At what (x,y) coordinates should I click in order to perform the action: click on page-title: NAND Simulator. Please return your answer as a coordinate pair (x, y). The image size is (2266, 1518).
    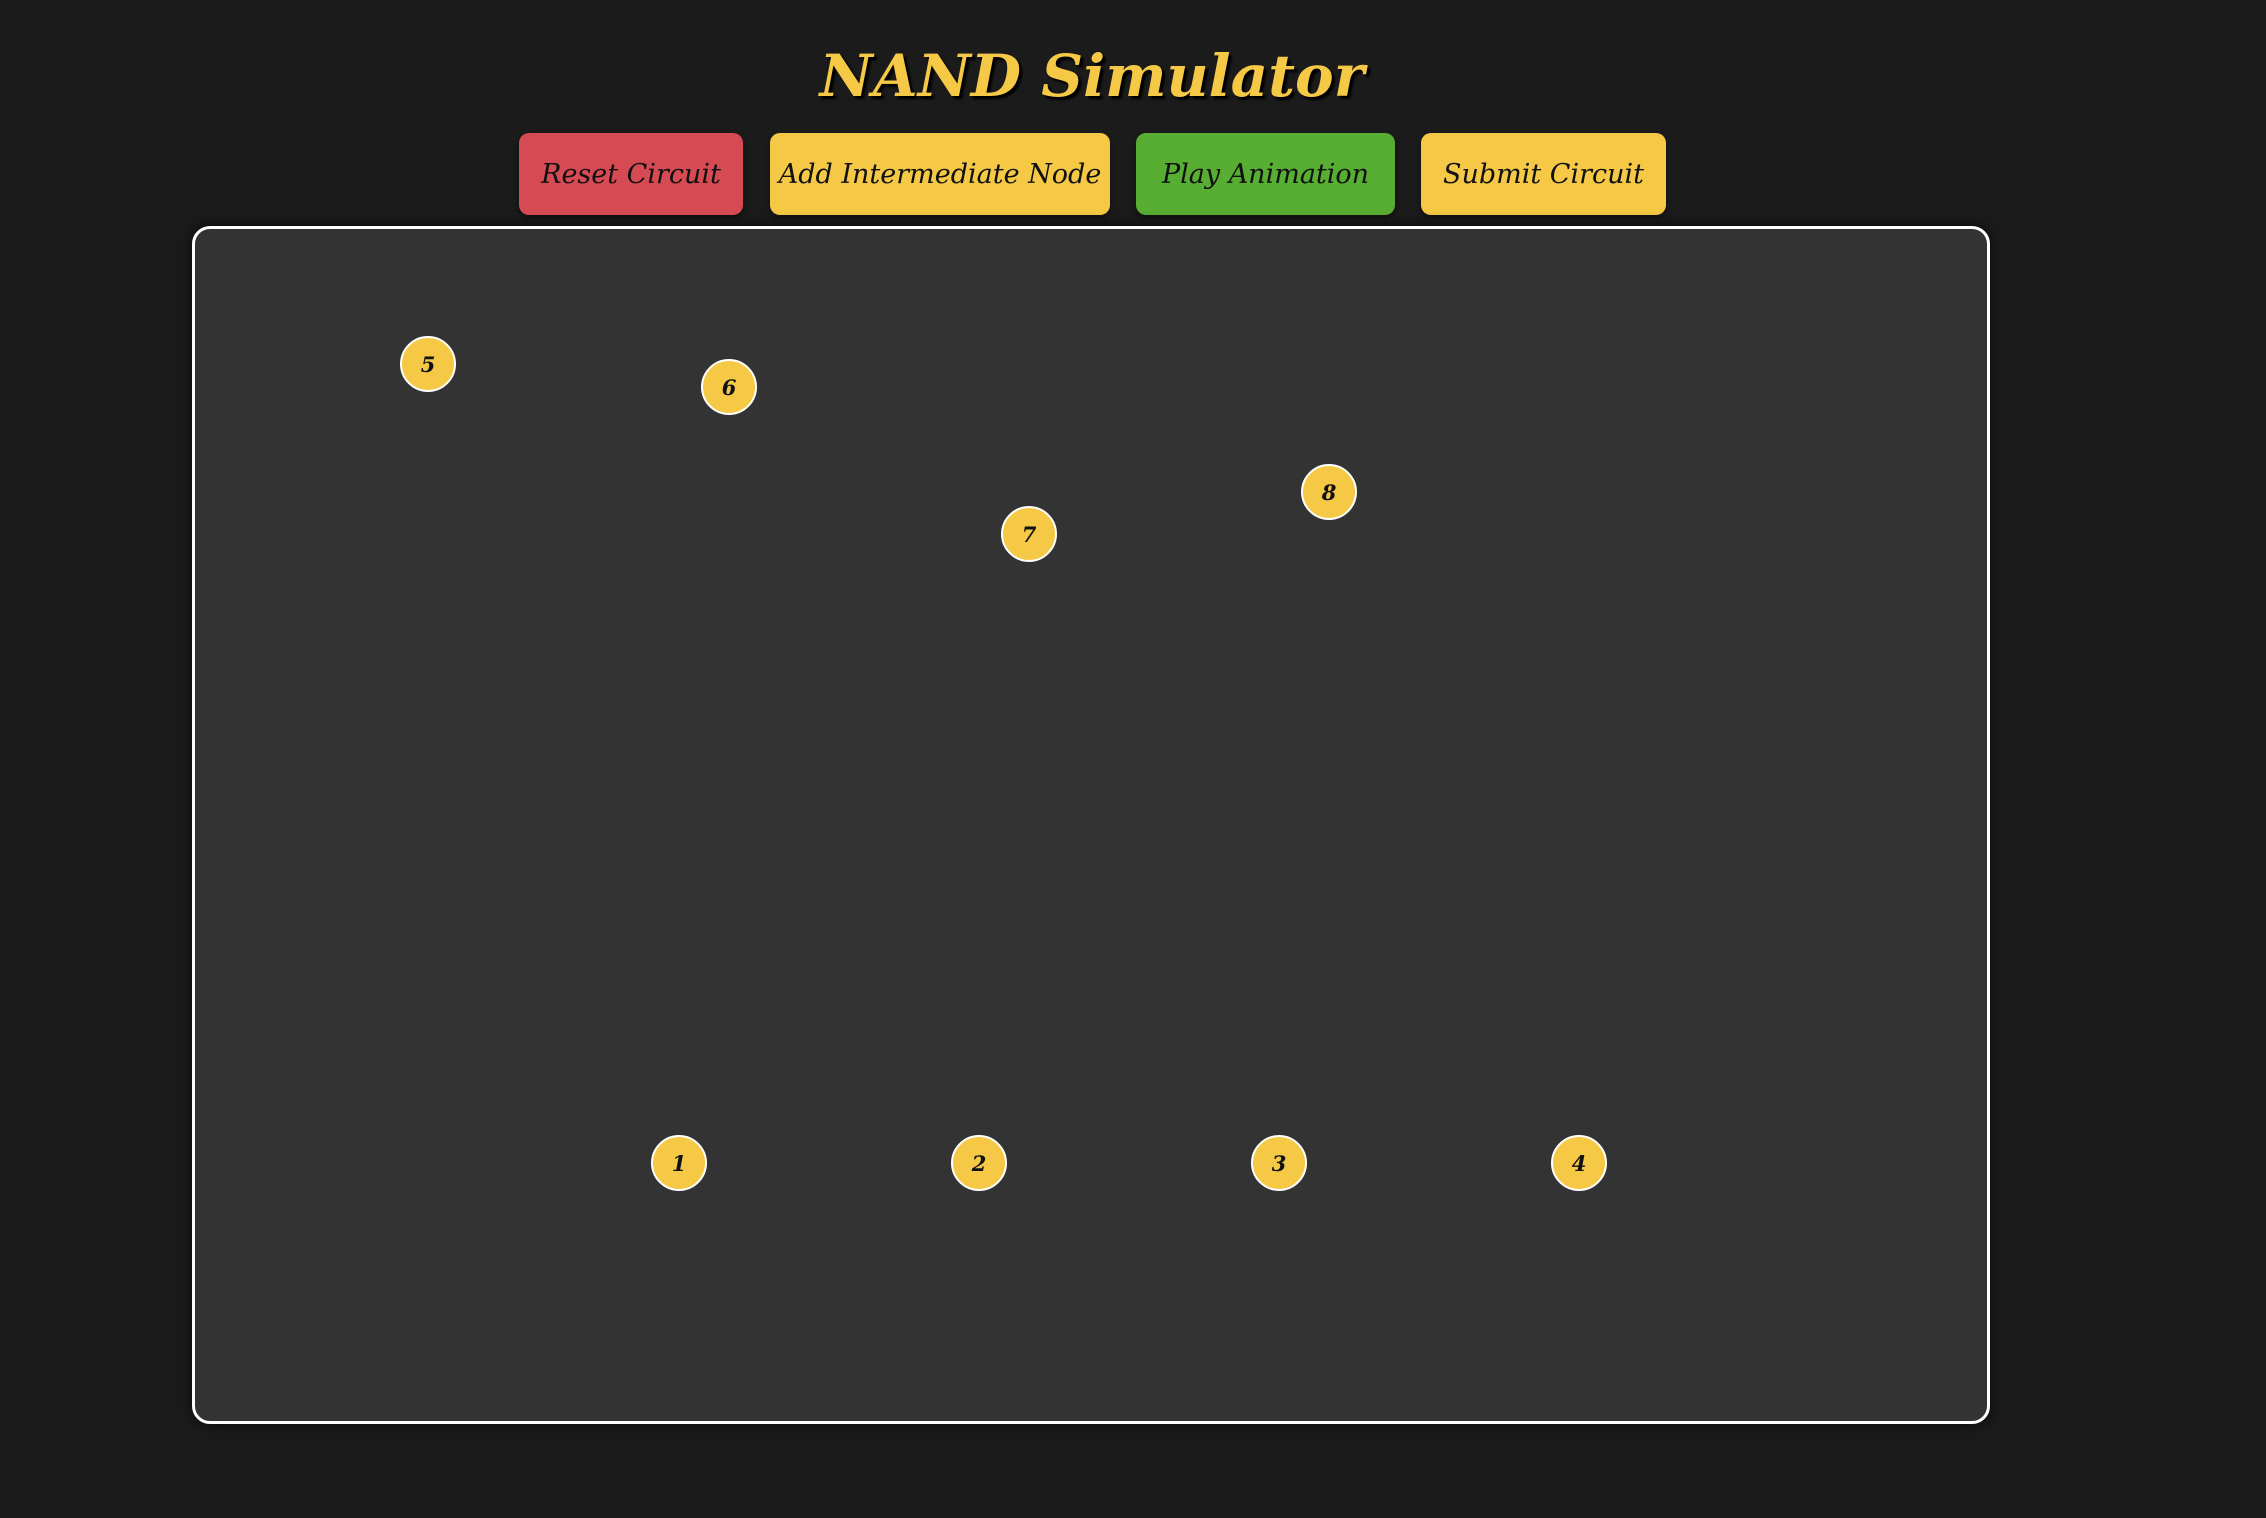
    Looking at the image, I should click on (1092, 76).